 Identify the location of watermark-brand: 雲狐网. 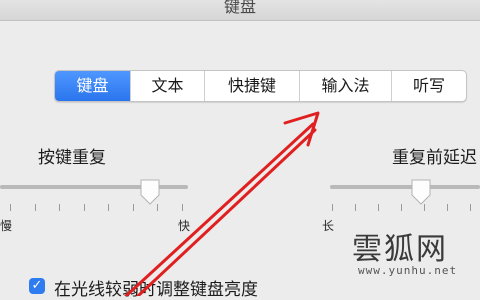
(400, 249).